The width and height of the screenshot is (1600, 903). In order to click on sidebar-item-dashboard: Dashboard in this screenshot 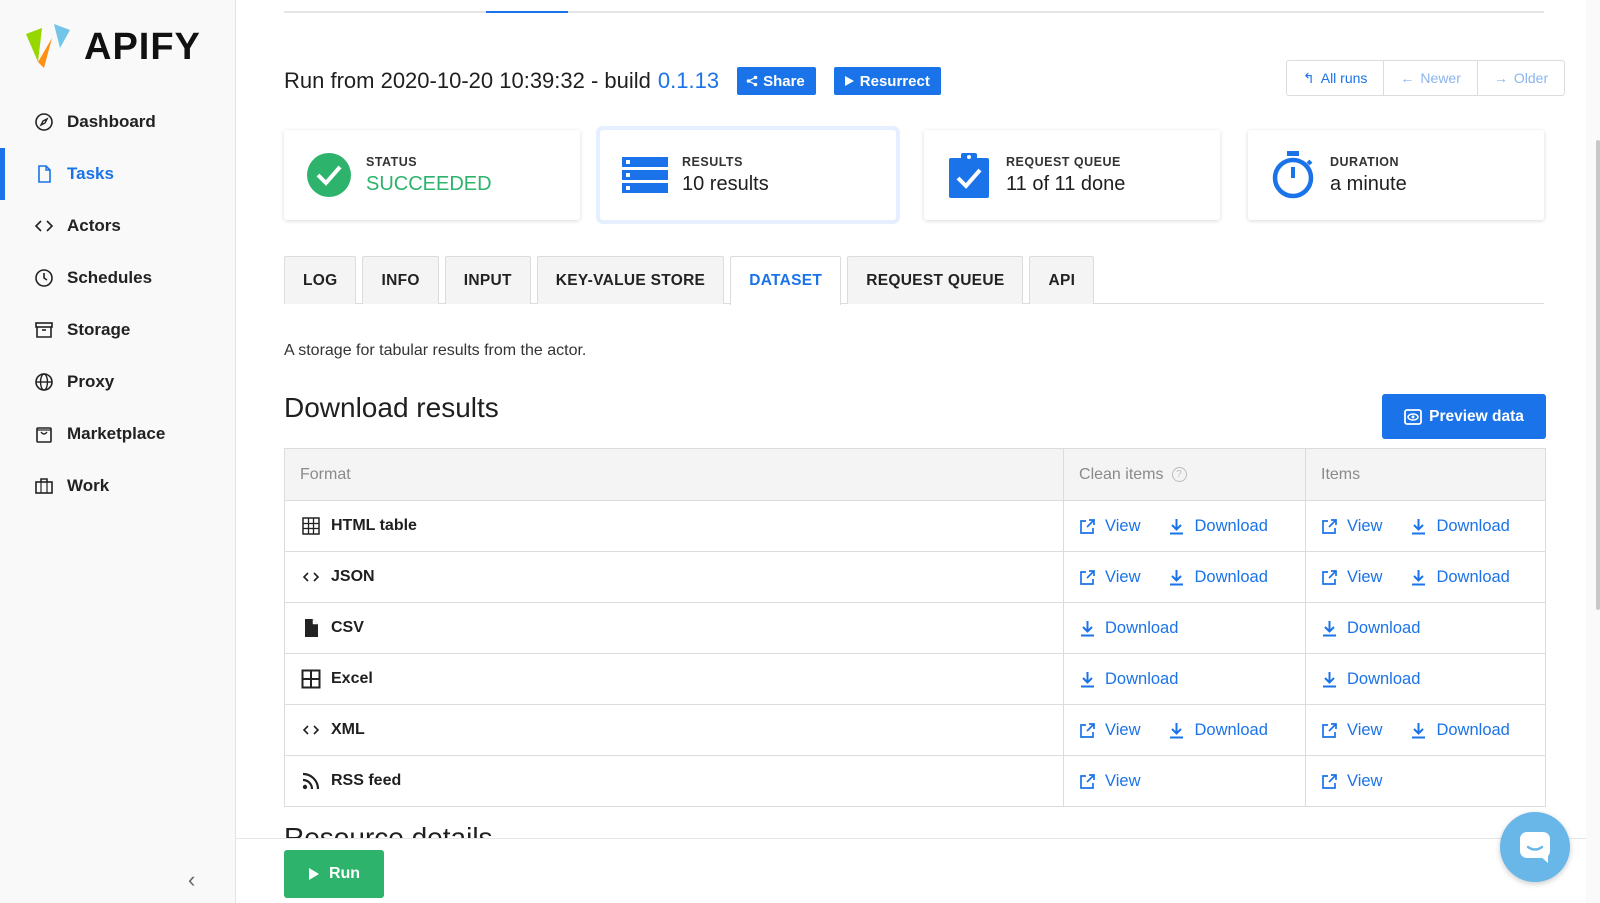, I will do `click(118, 122)`.